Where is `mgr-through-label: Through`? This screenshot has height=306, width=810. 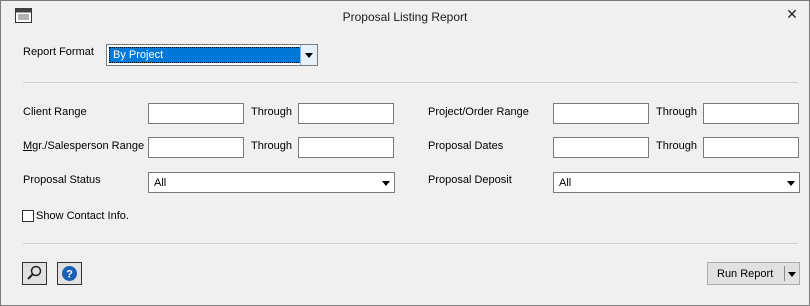 mgr-through-label: Through is located at coordinates (271, 146).